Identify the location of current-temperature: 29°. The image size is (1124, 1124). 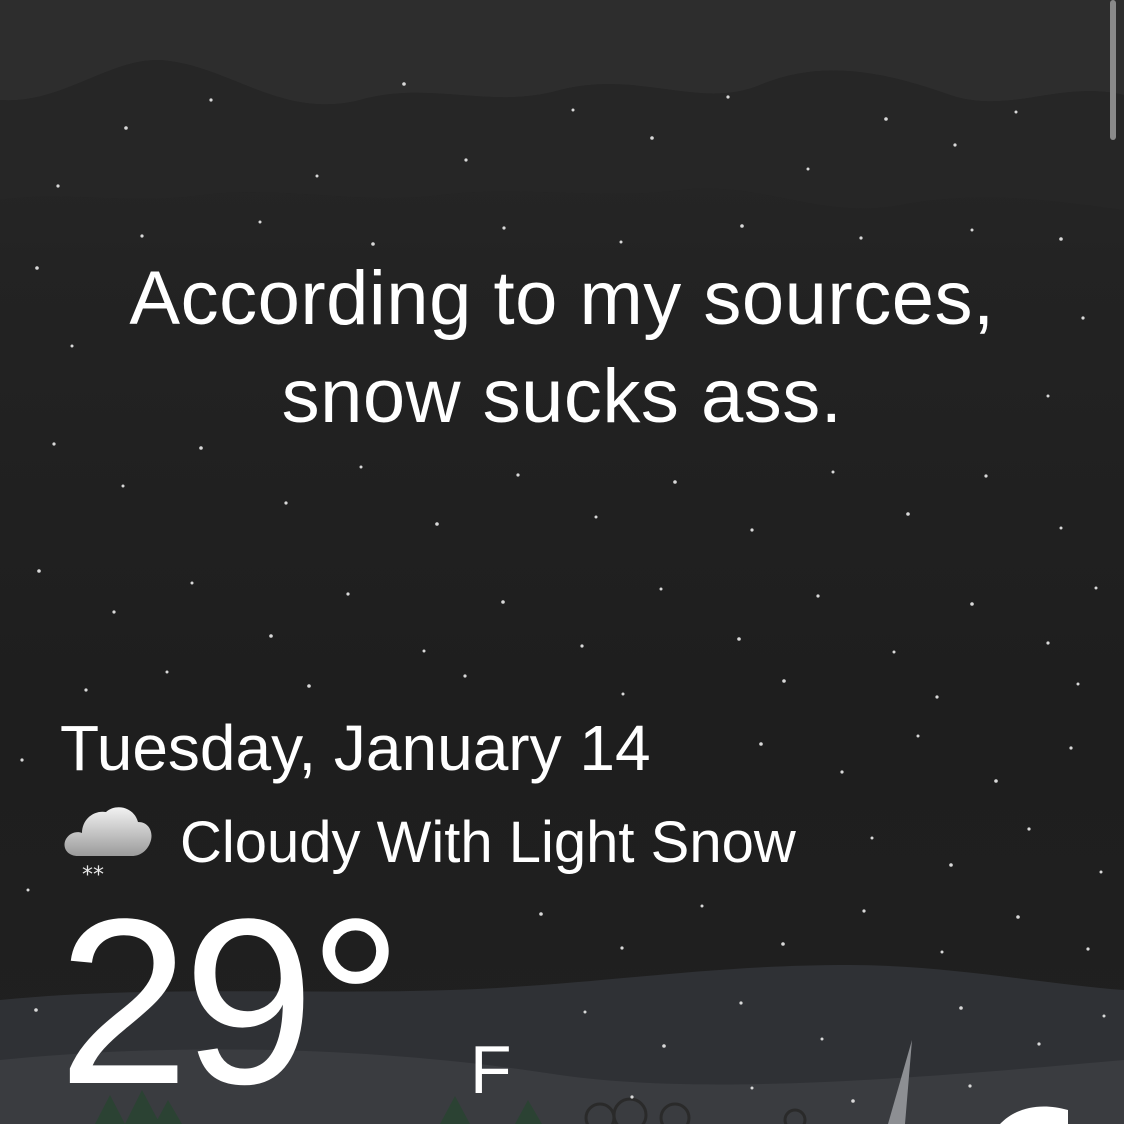
(230, 997).